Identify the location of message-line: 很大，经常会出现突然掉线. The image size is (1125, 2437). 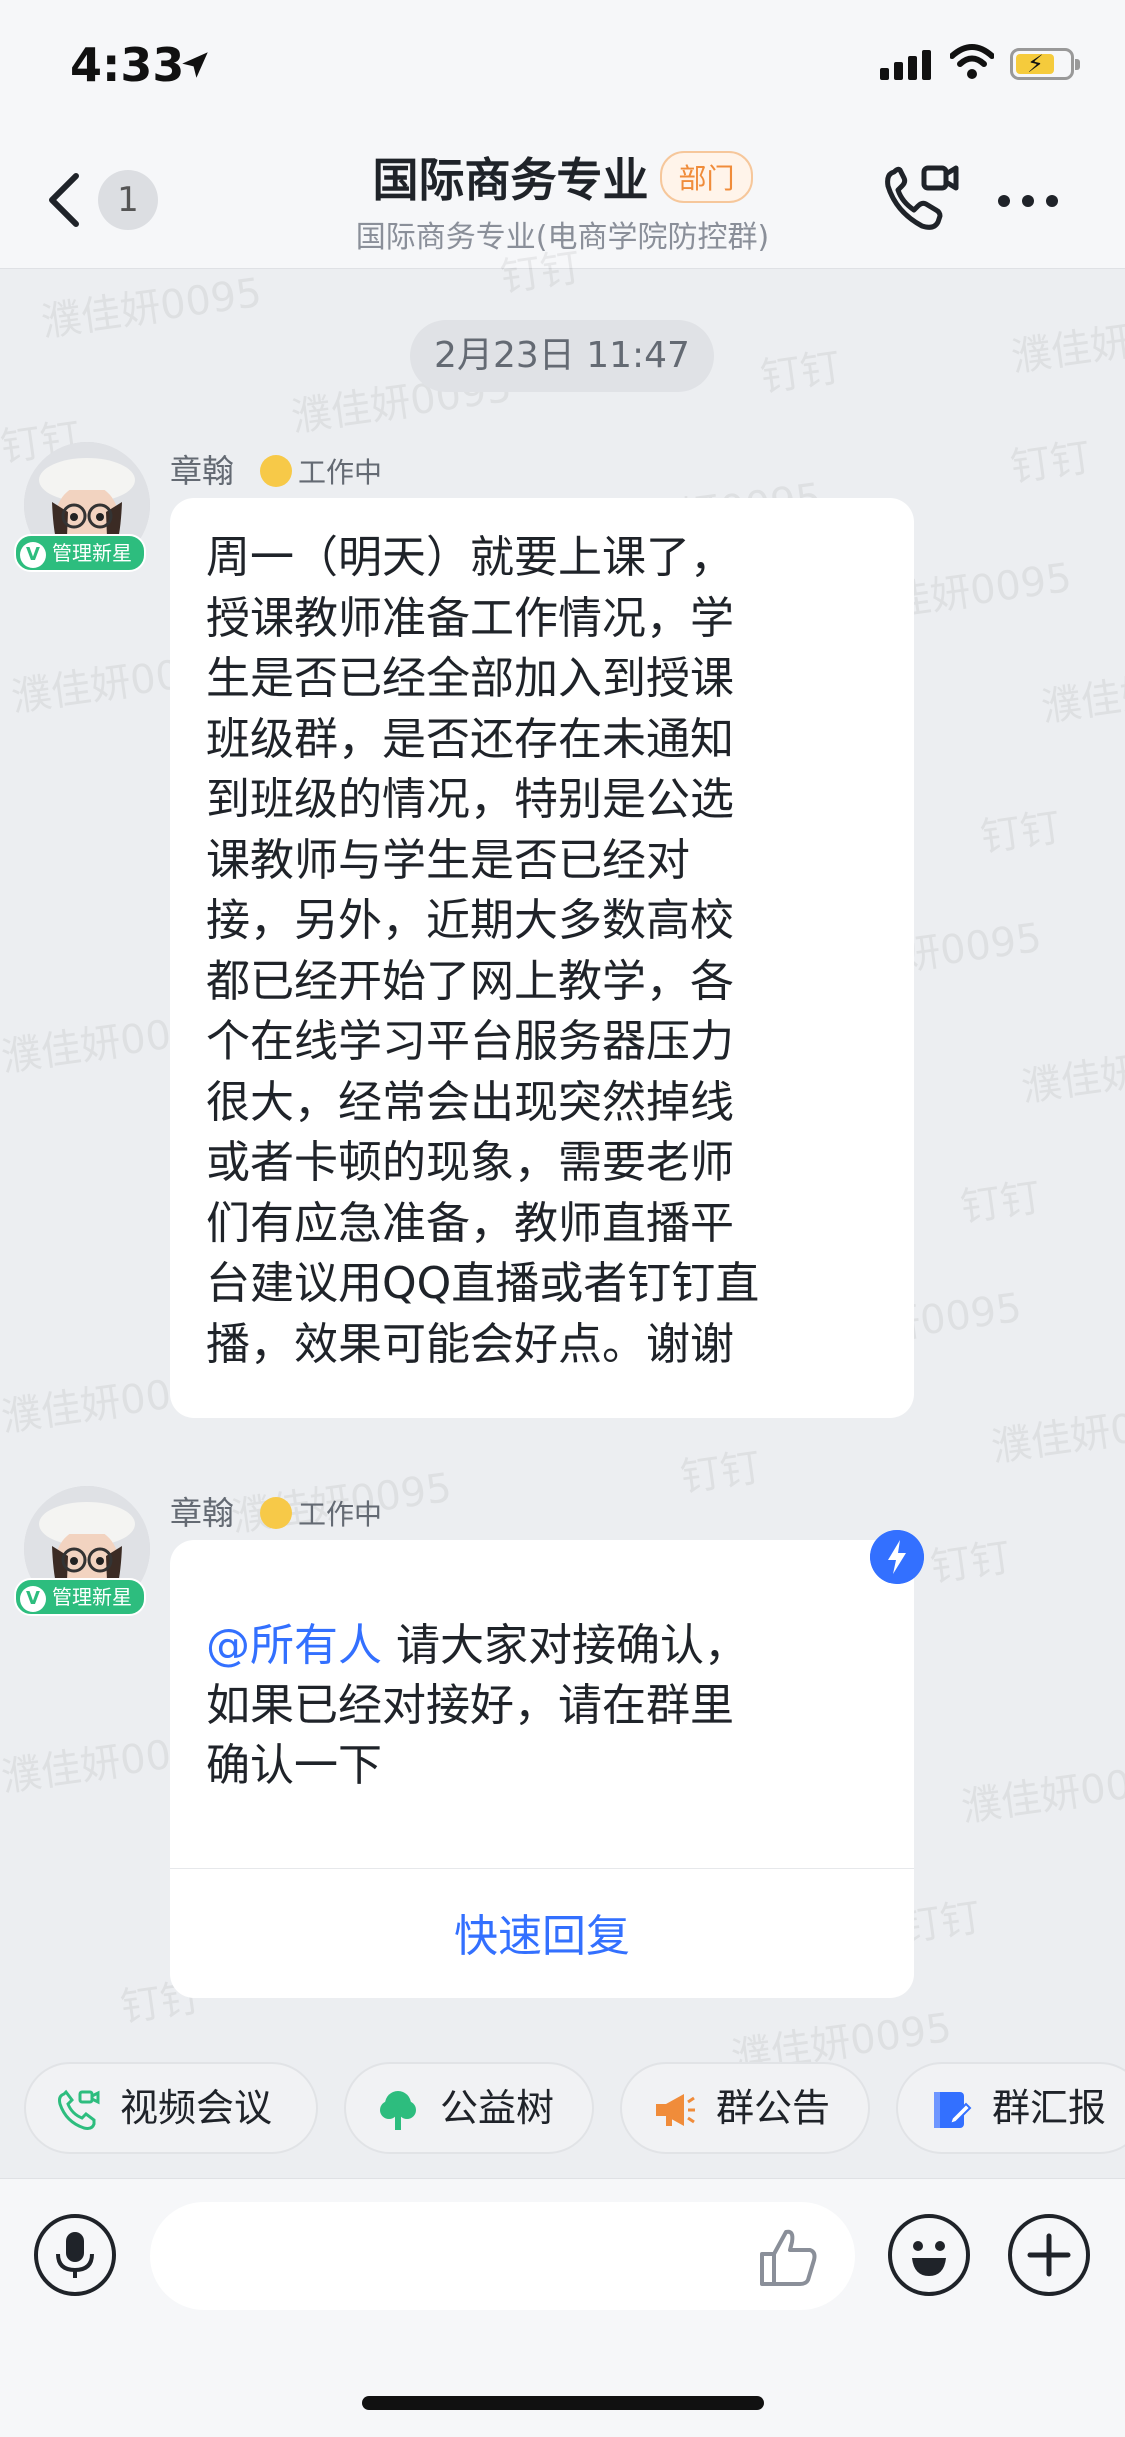
(470, 1102).